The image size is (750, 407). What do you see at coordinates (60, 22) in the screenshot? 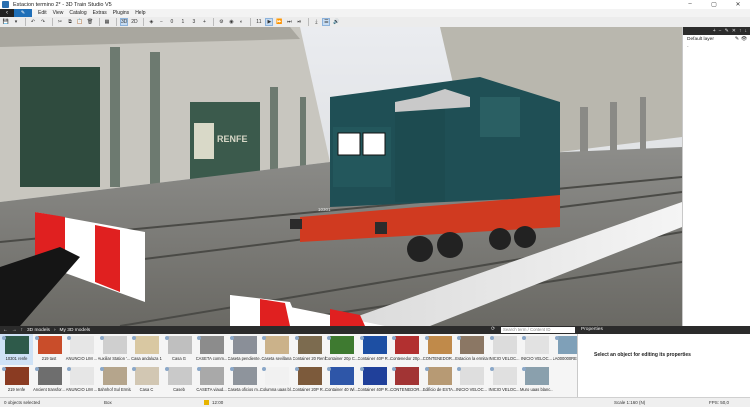
I see `cut-icon: ✂` at bounding box center [60, 22].